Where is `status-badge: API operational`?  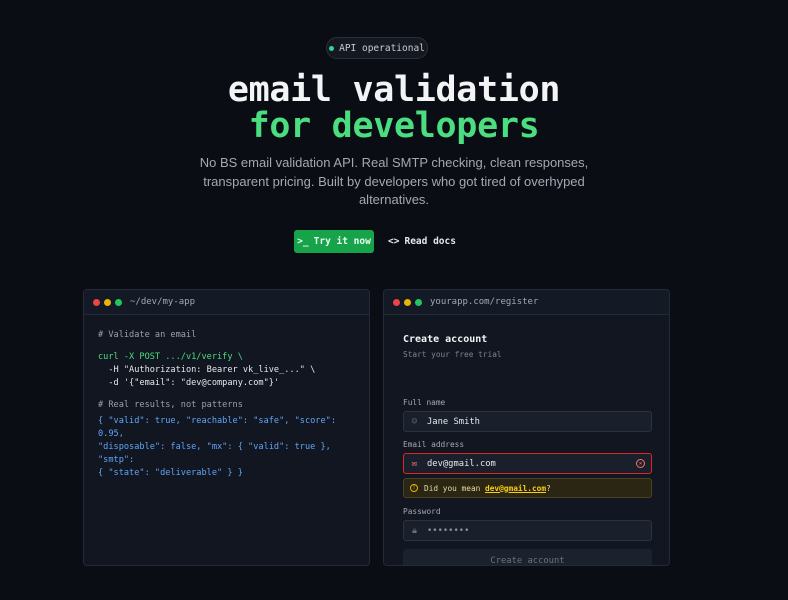
status-badge: API operational is located at coordinates (377, 48).